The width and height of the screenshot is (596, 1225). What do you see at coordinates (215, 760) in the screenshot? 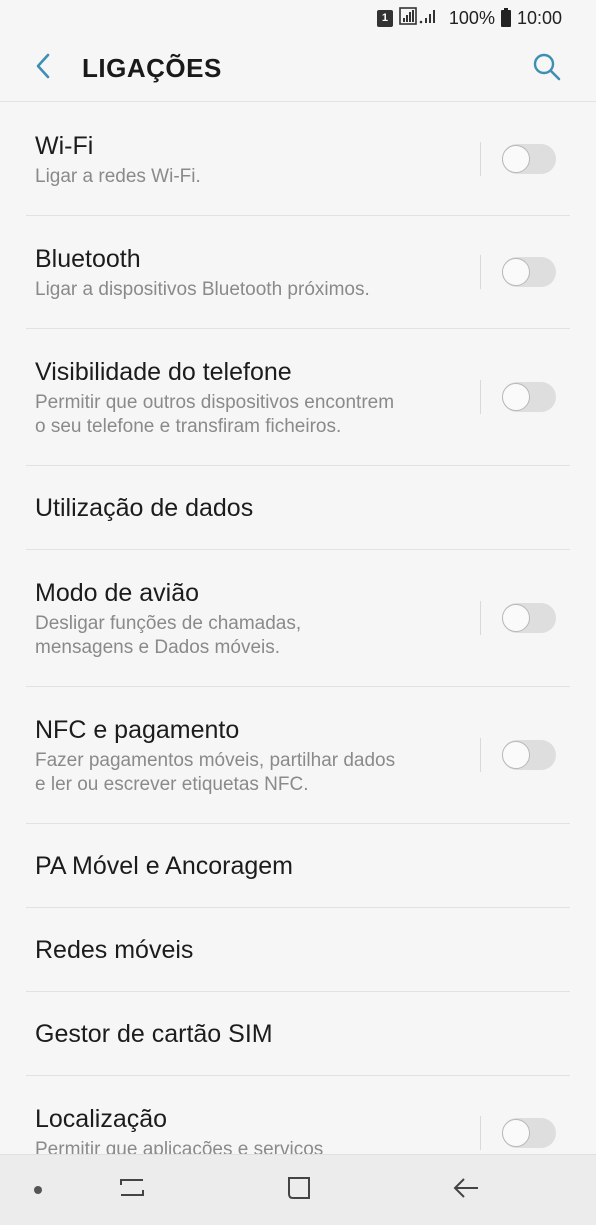
I see `subtitle-line: Fazer pagamentos móveis, partilhar dados` at bounding box center [215, 760].